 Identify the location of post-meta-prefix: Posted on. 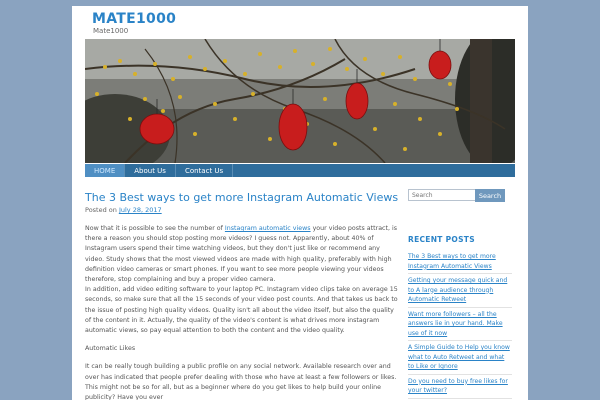
(101, 210).